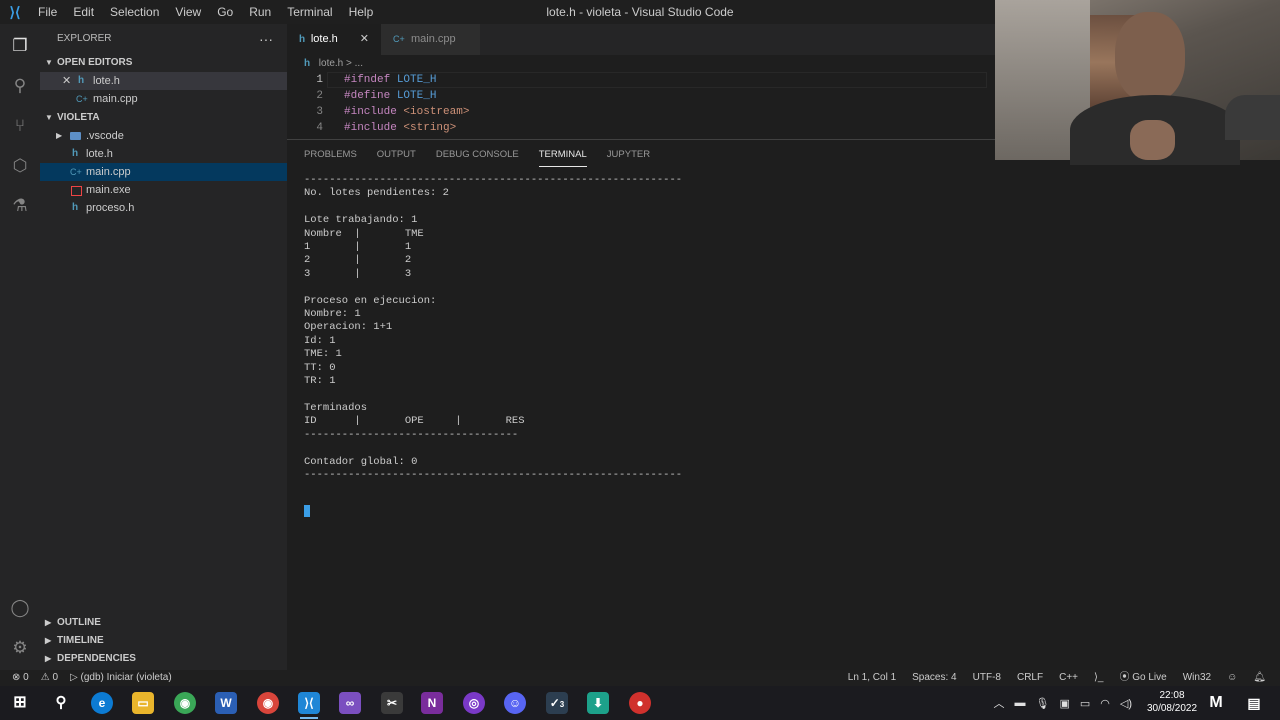 This screenshot has width=1280, height=720. Describe the element at coordinates (143, 703) in the screenshot. I see `file-explorer-icon: ▭` at that location.